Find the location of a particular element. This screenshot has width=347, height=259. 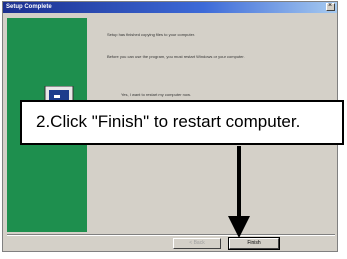

finish-button: Finish is located at coordinates (254, 243).